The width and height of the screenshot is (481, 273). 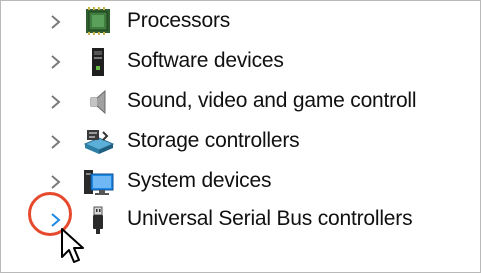 What do you see at coordinates (98, 102) in the screenshot?
I see `speaker-icon` at bounding box center [98, 102].